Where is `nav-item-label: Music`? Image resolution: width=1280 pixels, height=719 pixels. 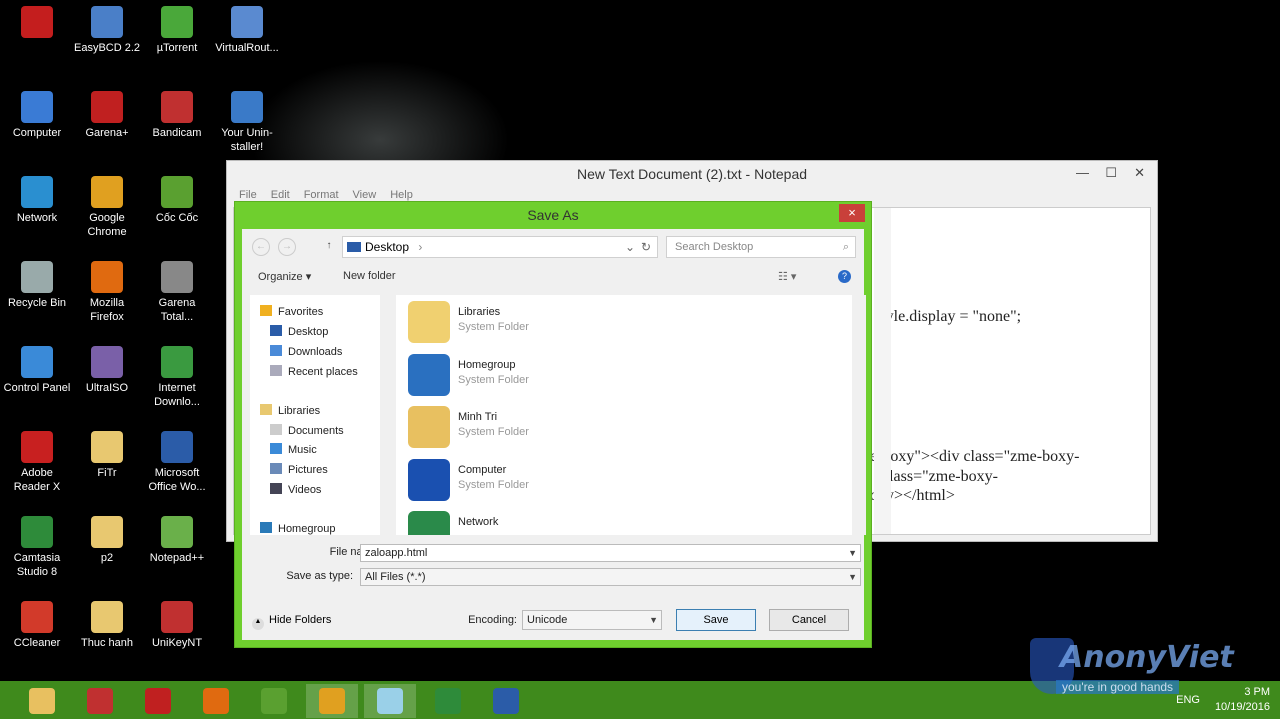
nav-item-label: Music is located at coordinates (302, 450).